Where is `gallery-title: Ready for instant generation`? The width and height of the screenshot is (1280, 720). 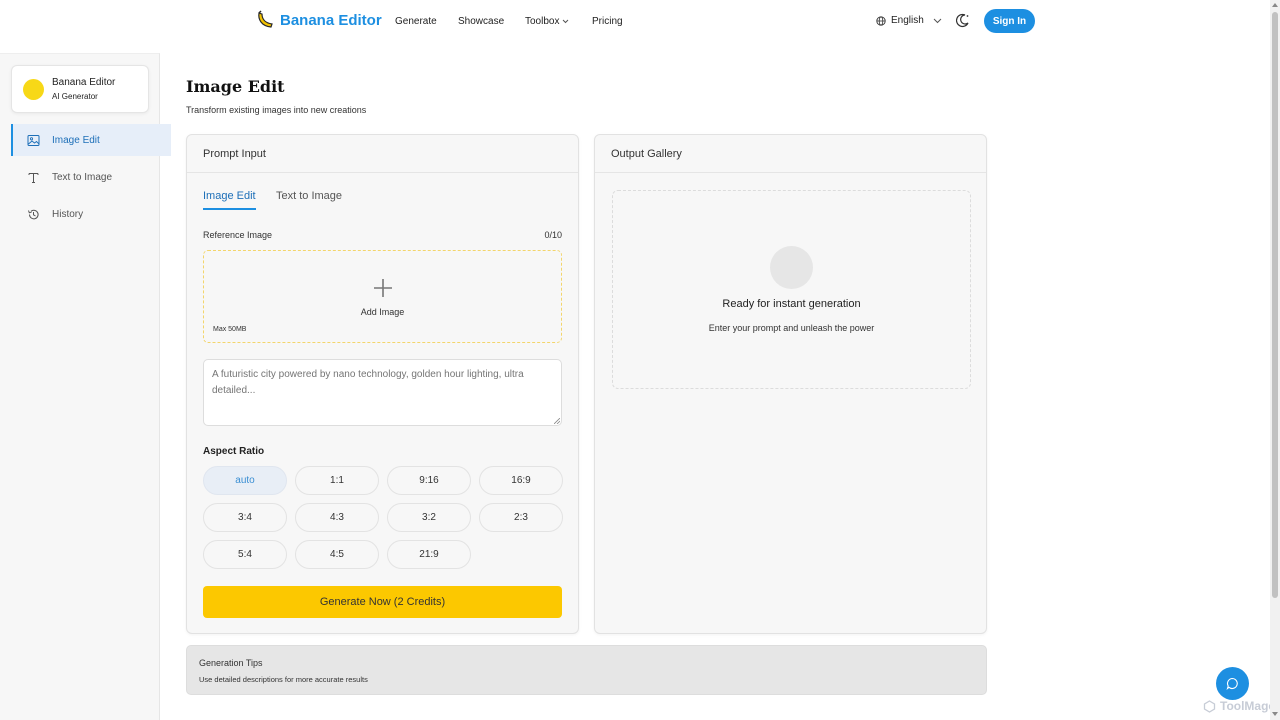
gallery-title: Ready for instant generation is located at coordinates (791, 304).